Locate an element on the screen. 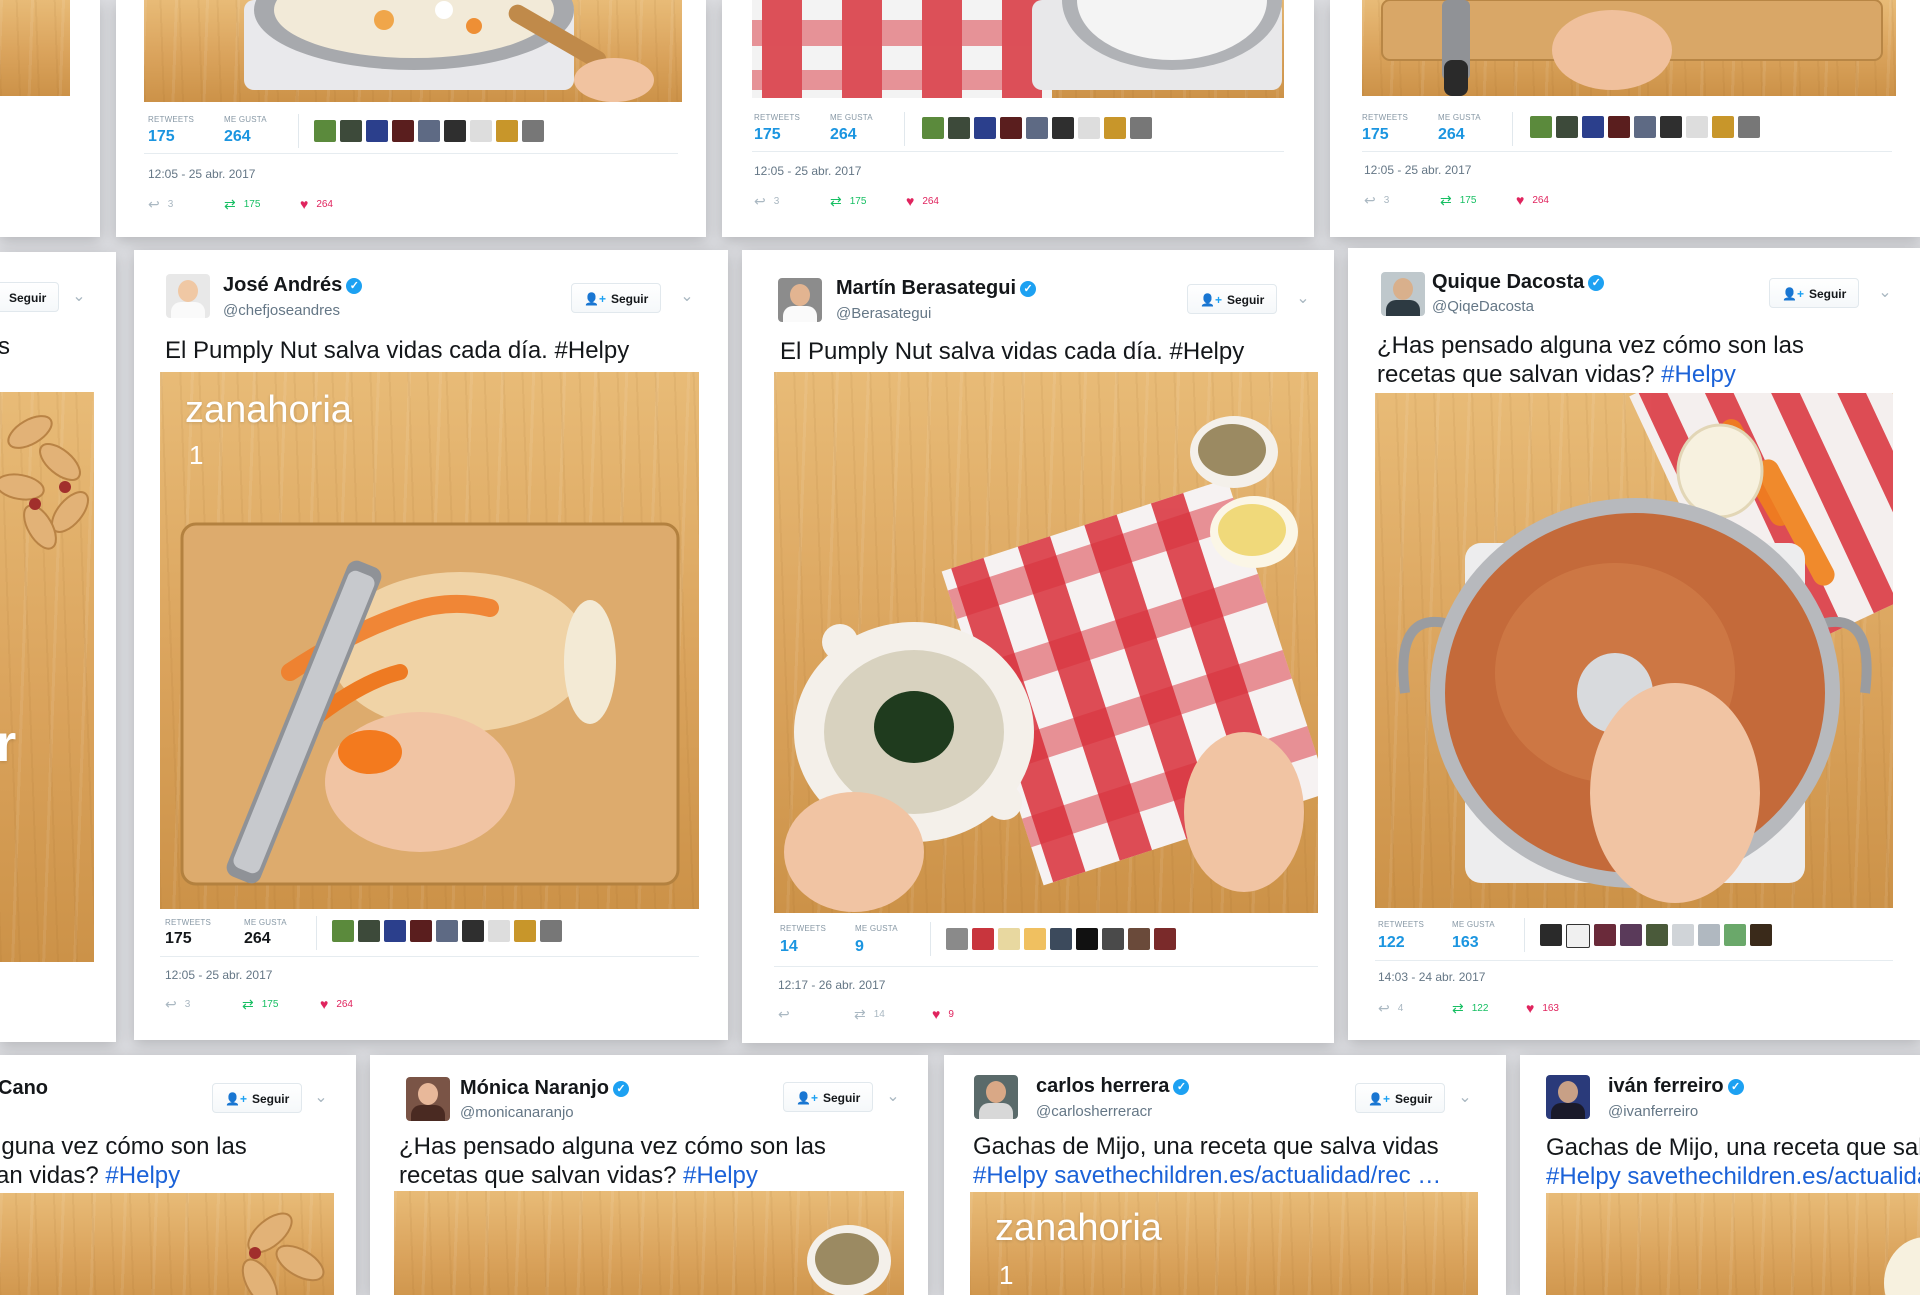 The image size is (1920, 1295). tweet-photo: zanahoria 1 is located at coordinates (429, 640).